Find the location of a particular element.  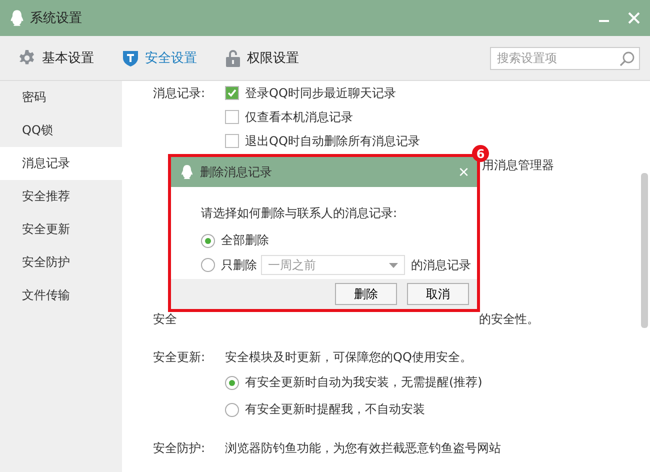

section-description: 浏览器防钓鱼功能，为您有效拦截恶意钓鱼盗号网站 is located at coordinates (363, 448).